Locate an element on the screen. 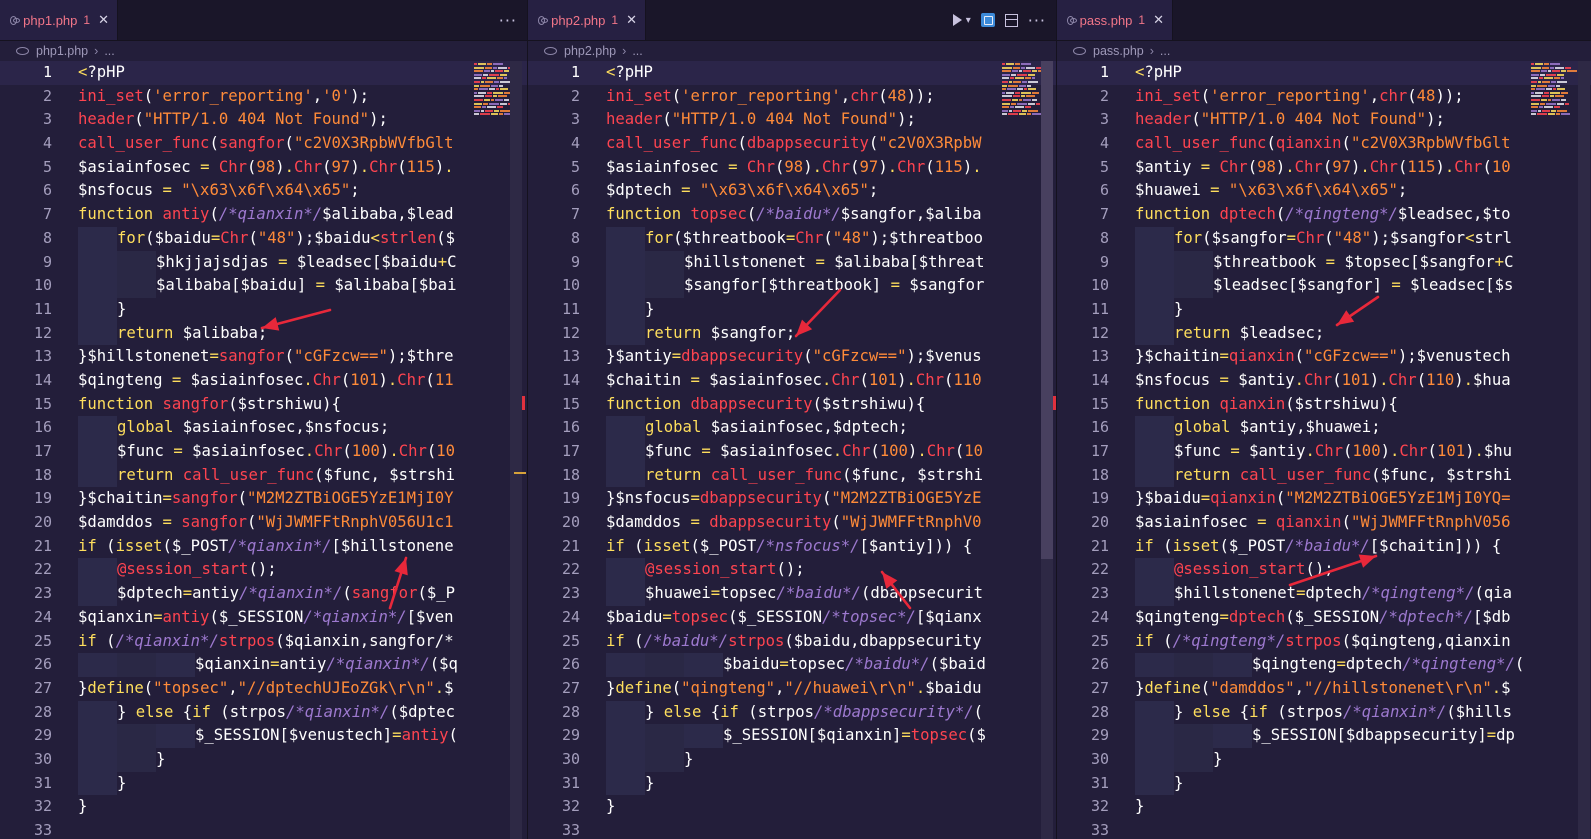  code-line: header("HTTP/1.0 404 Not Found"); is located at coordinates (1329, 120).